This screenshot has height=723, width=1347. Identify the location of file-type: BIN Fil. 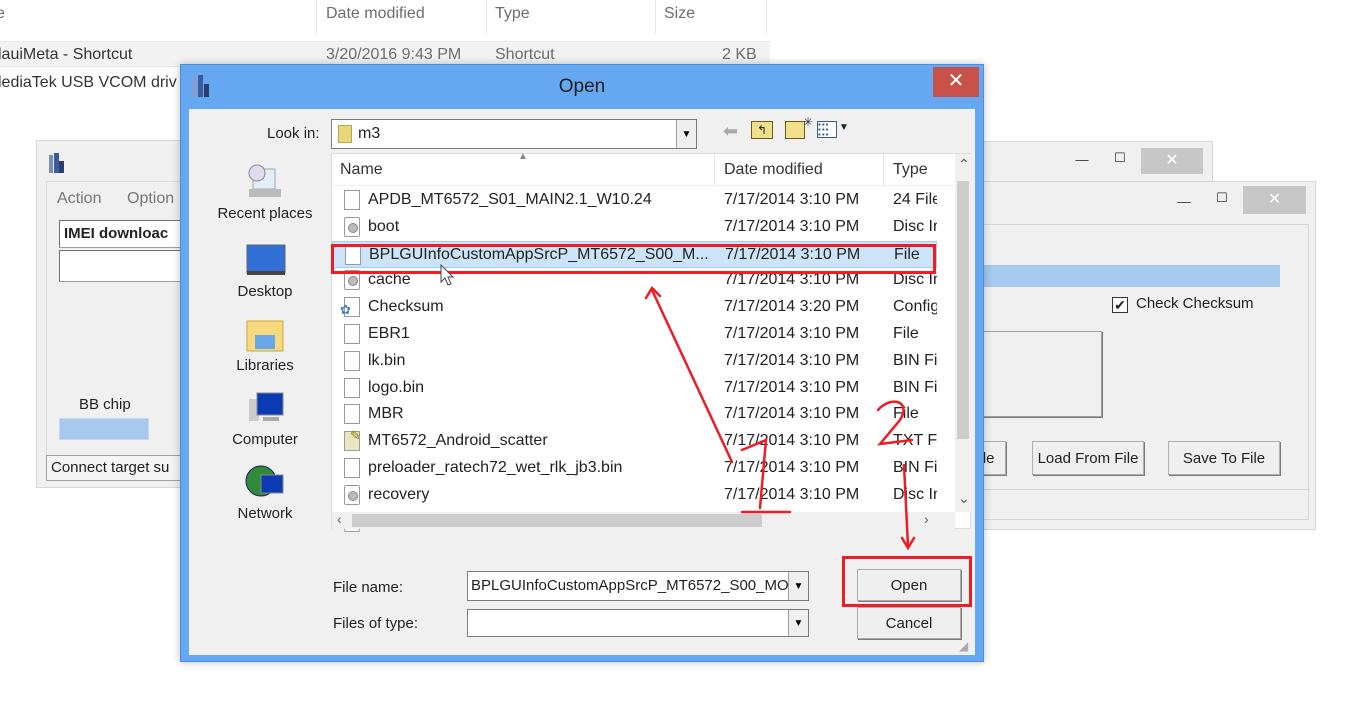
(915, 467).